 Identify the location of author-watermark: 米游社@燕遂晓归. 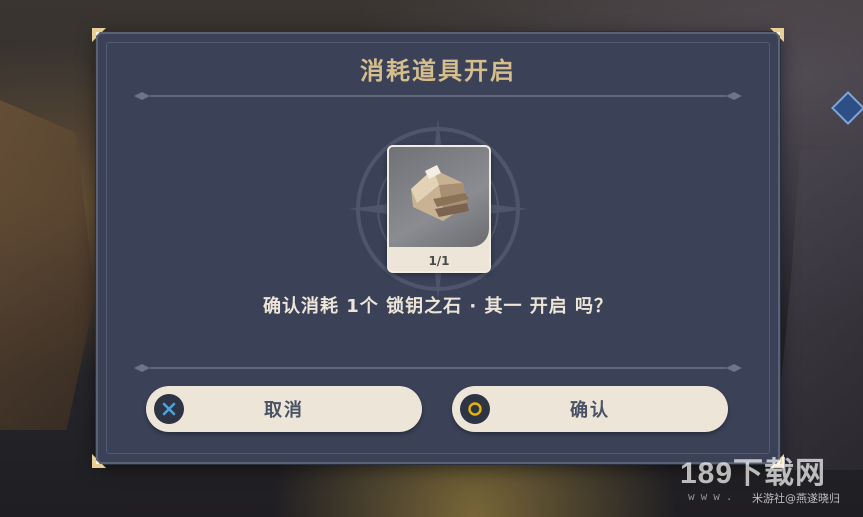
(796, 498).